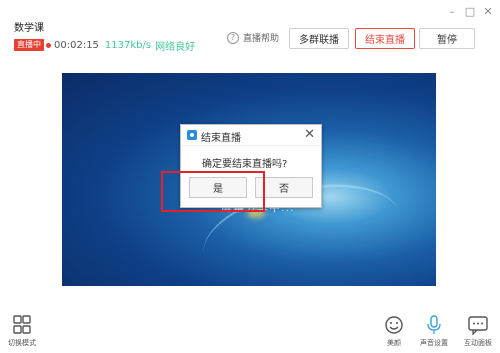 This screenshot has width=500, height=353. Describe the element at coordinates (470, 11) in the screenshot. I see `maximize-icon: □` at that location.